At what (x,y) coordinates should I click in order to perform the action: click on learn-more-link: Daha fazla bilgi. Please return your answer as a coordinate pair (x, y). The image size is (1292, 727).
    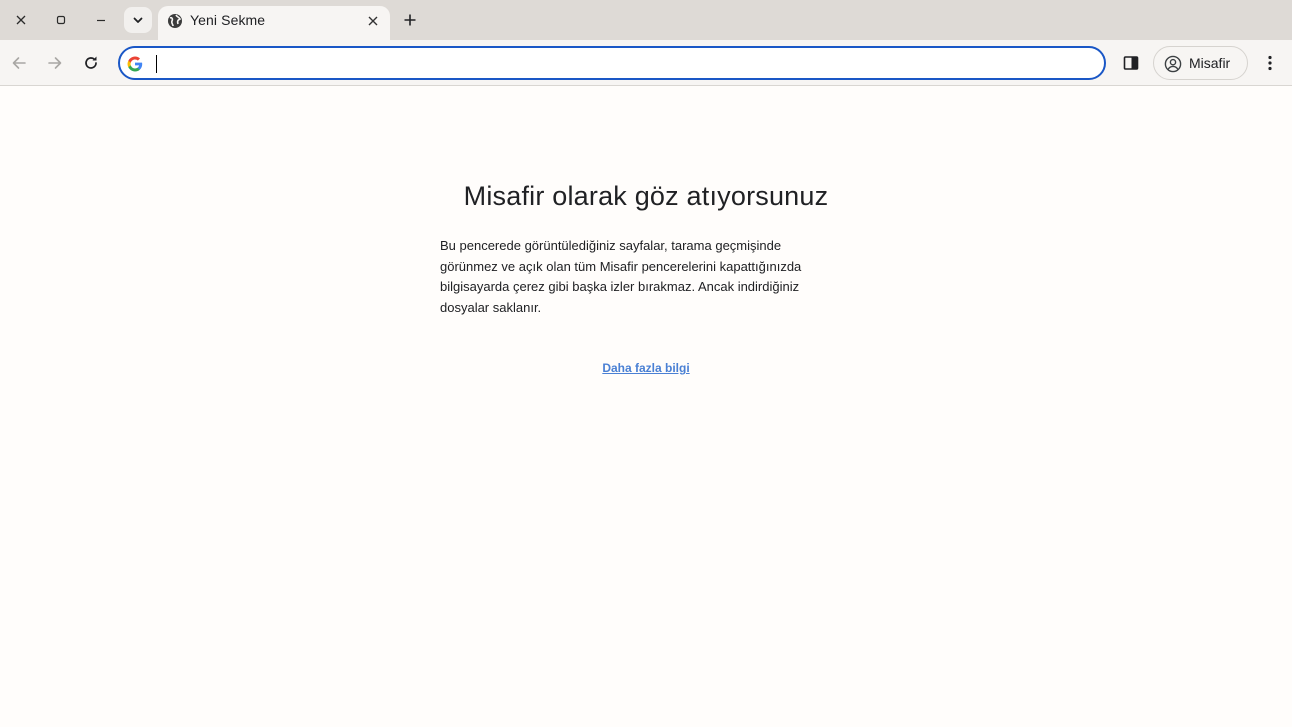
    Looking at the image, I should click on (645, 368).